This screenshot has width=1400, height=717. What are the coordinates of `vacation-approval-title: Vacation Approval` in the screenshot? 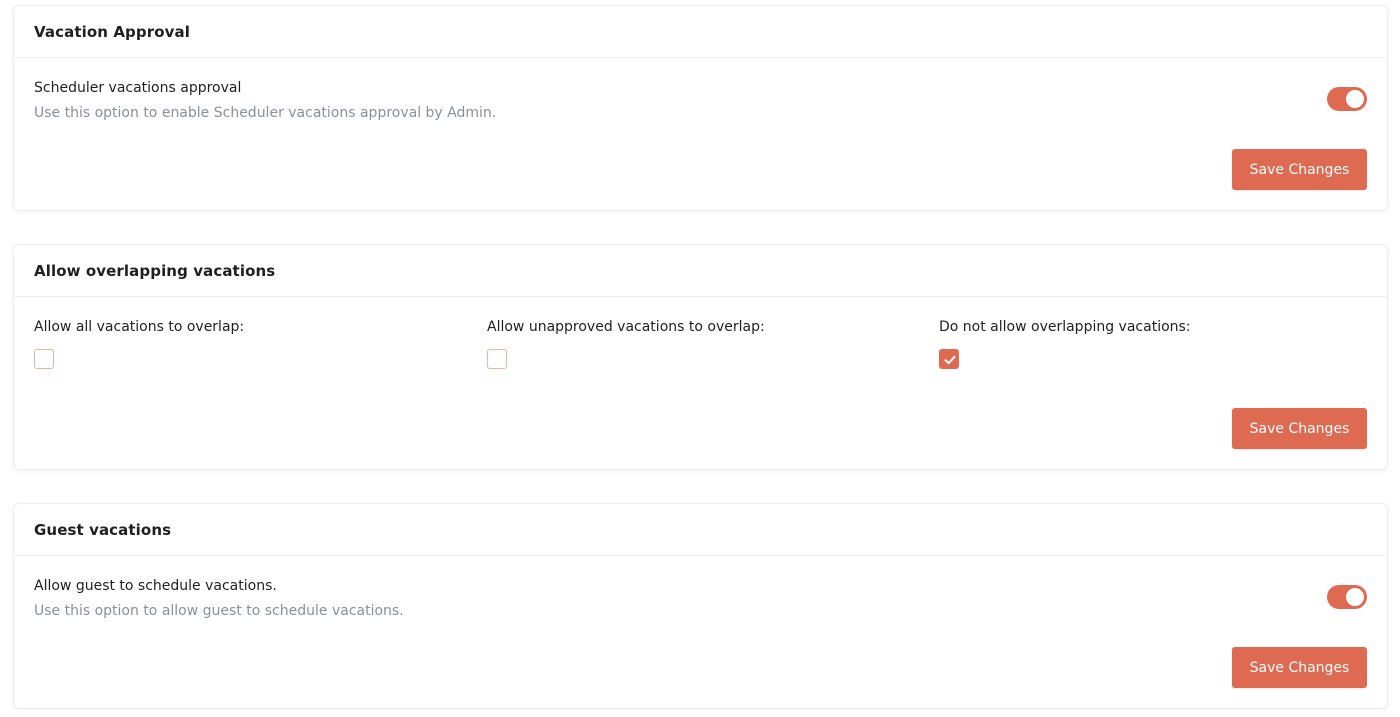 It's located at (112, 31).